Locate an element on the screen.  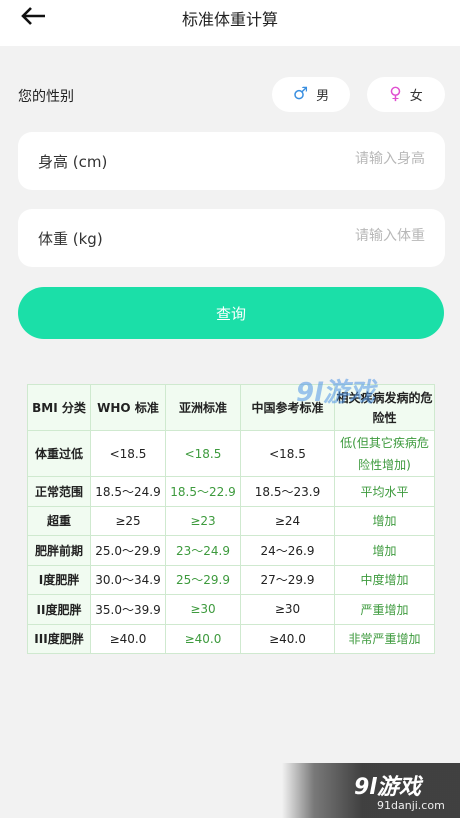
male-label: 男 is located at coordinates (323, 96).